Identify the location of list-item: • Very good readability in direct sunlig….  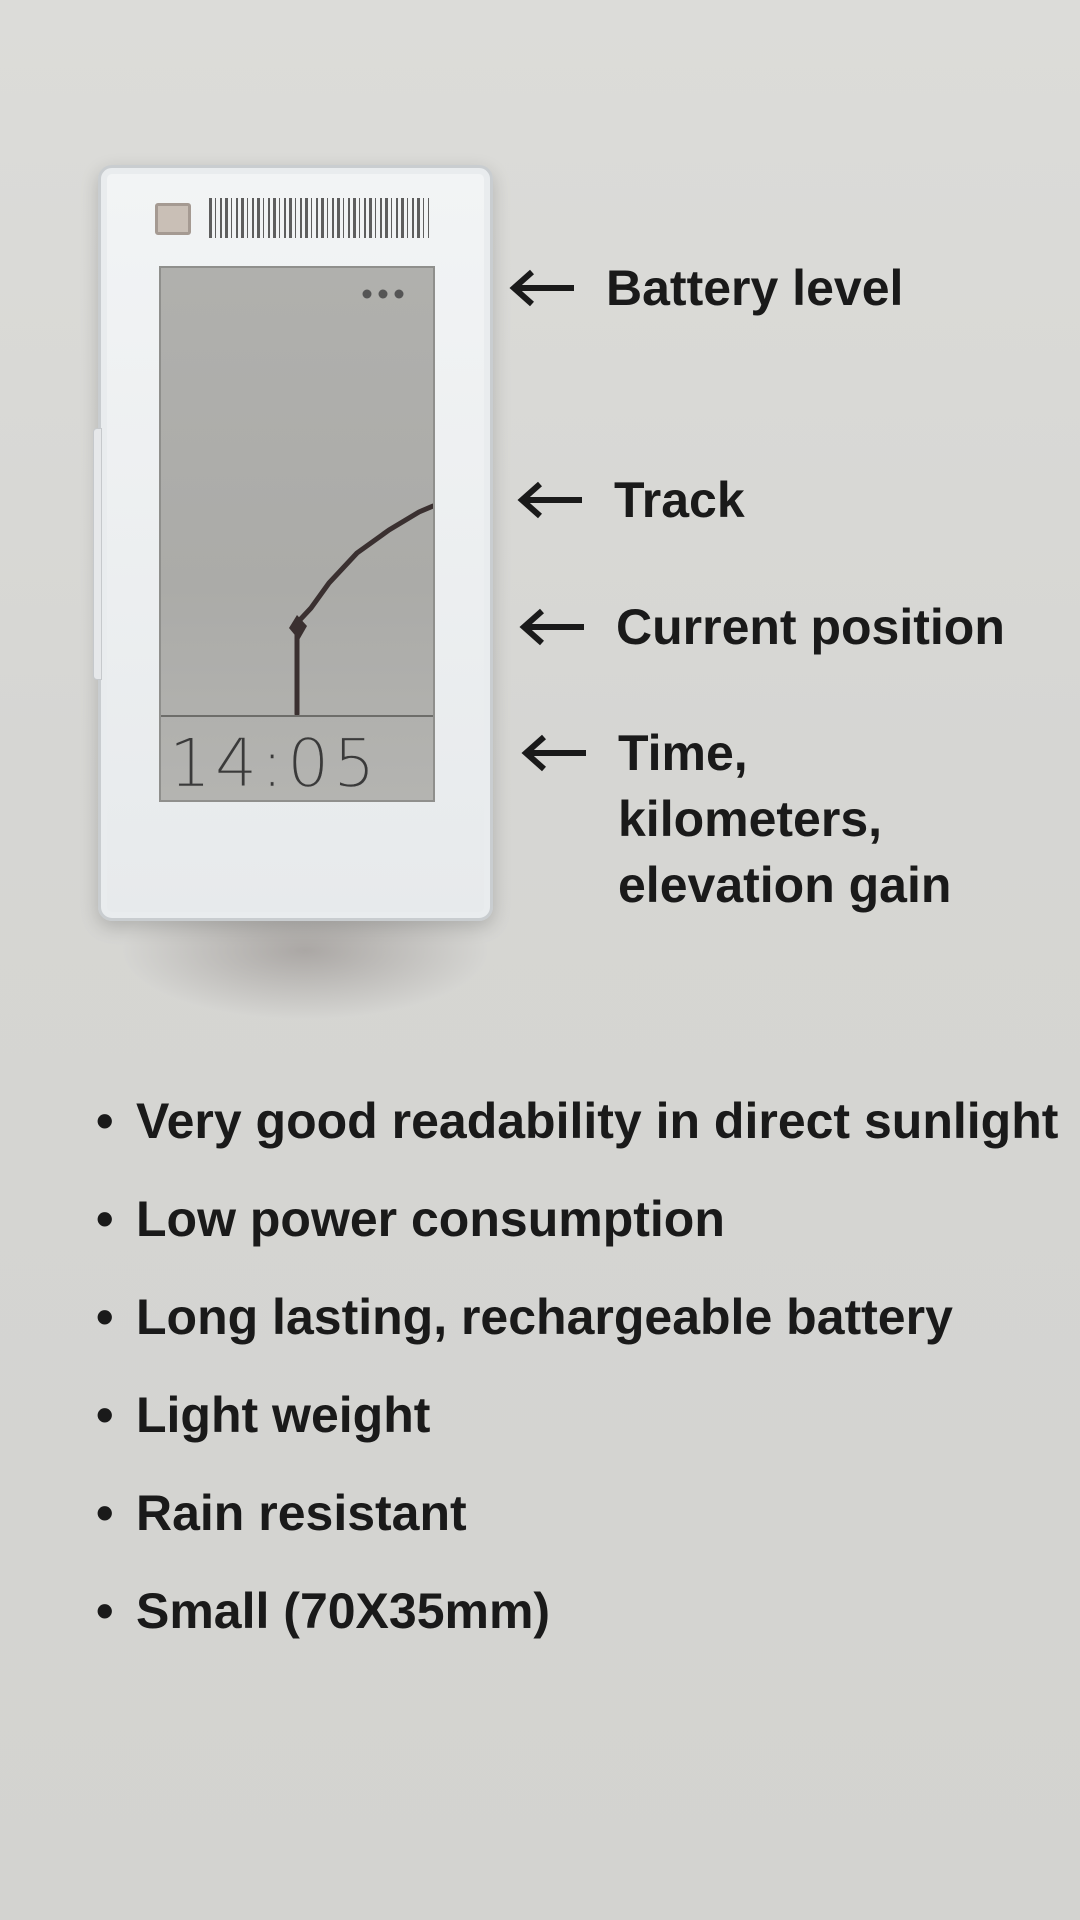
(583, 1121).